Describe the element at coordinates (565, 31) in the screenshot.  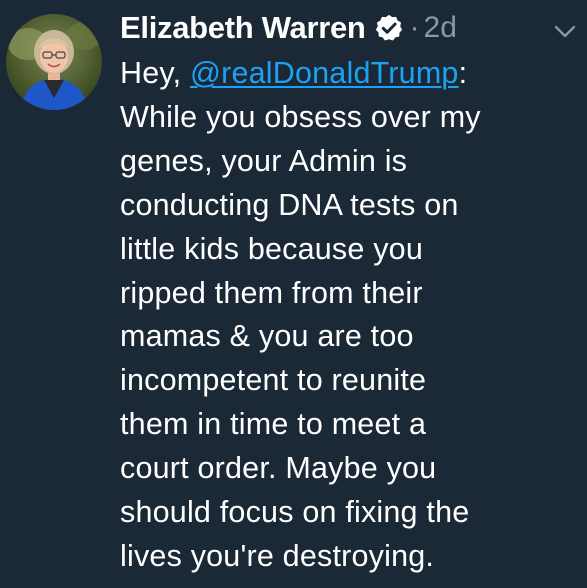
I see `chevron-down-icon` at that location.